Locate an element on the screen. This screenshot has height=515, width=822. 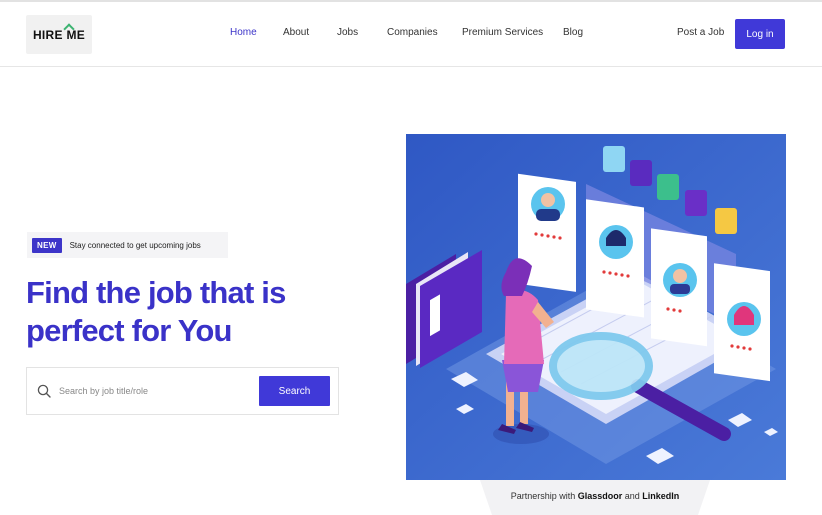
login-button: Log in is located at coordinates (760, 34).